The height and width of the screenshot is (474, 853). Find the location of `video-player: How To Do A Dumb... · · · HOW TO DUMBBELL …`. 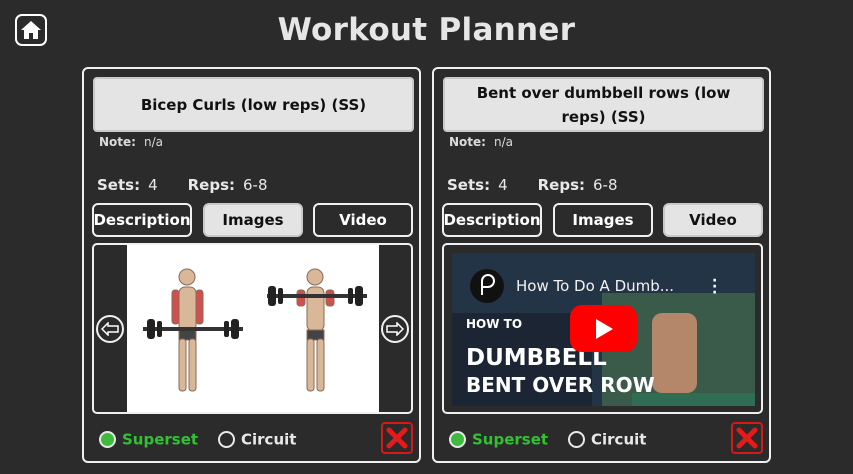

video-player: How To Do A Dumb... · · · HOW TO DUMBBELL … is located at coordinates (603, 329).